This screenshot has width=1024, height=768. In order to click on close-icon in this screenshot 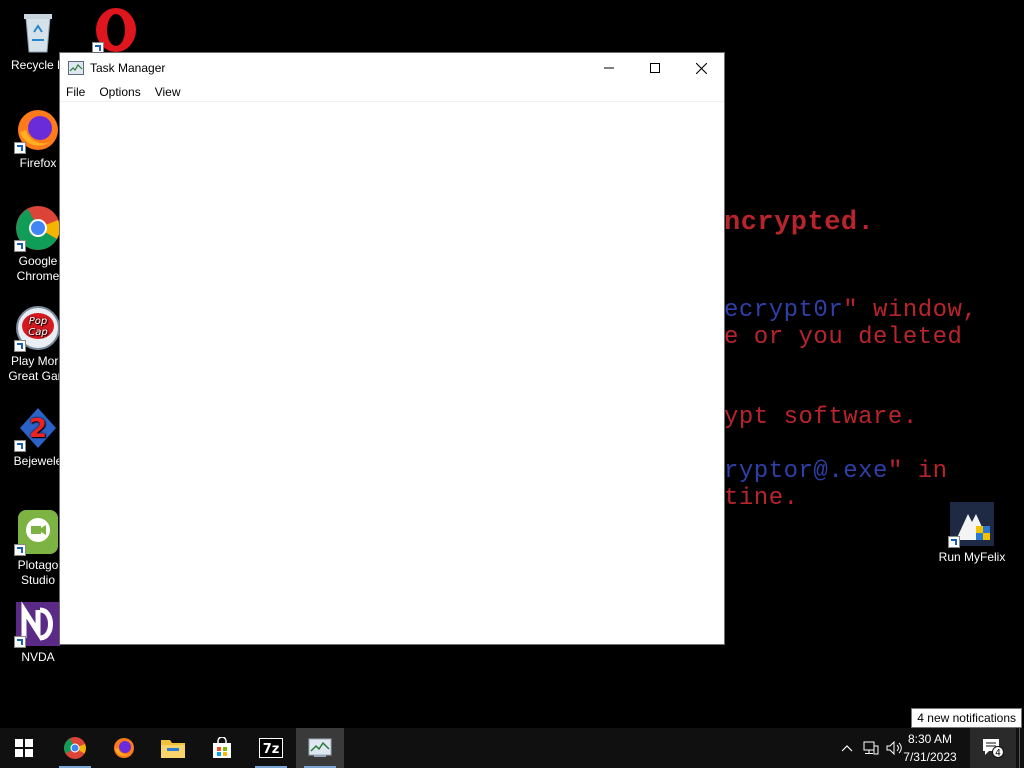, I will do `click(701, 68)`.